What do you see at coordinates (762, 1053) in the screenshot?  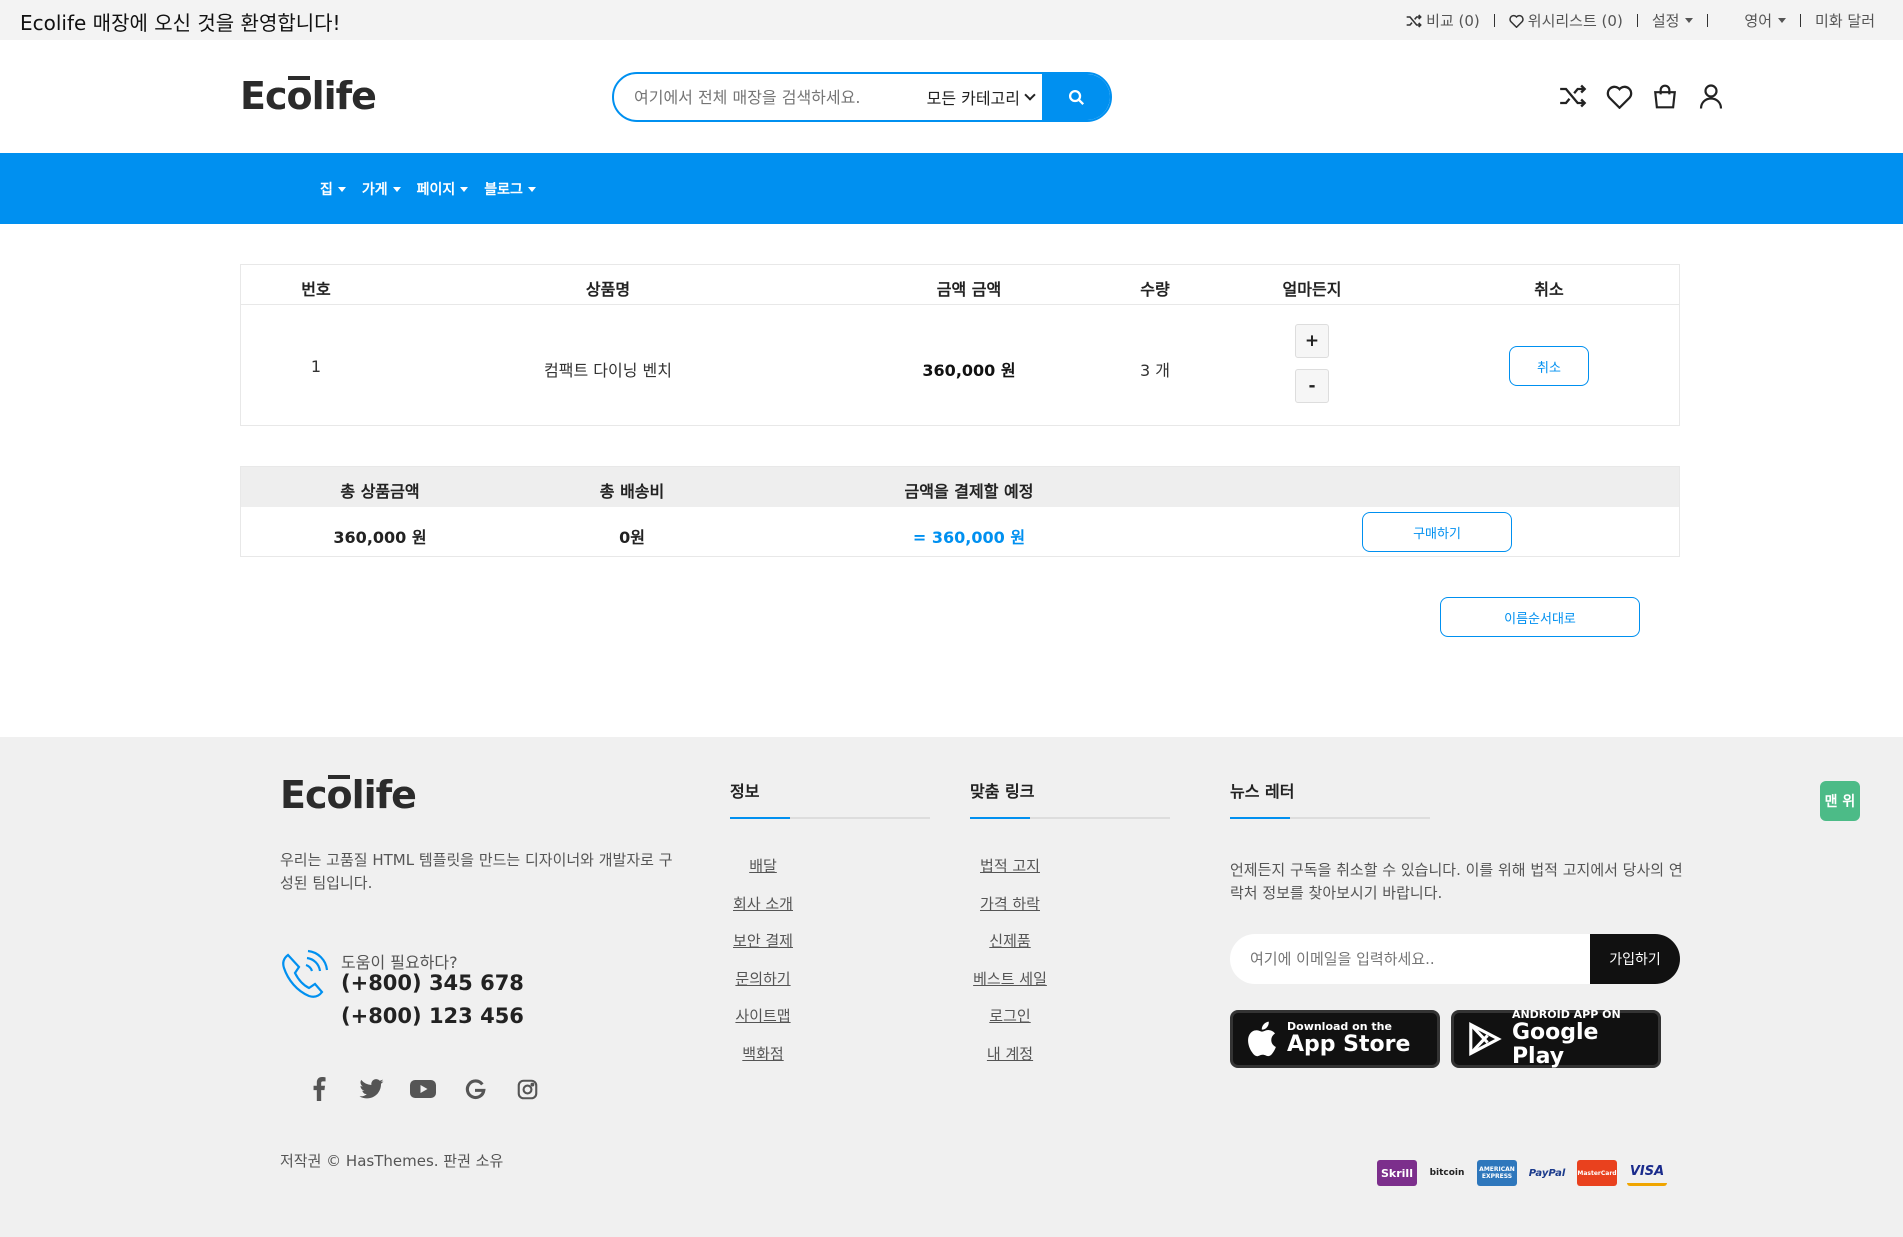 I see `footer-link-stores: 백화점` at bounding box center [762, 1053].